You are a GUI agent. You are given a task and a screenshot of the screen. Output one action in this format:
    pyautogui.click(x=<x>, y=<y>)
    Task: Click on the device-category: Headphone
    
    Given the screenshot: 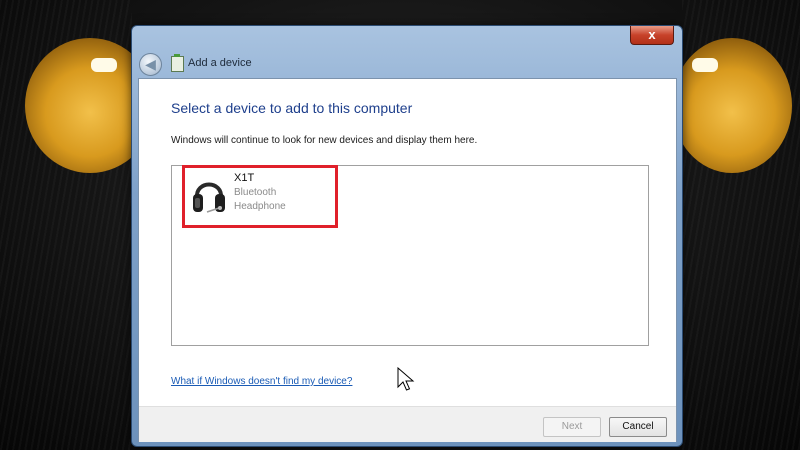 What is the action you would take?
    pyautogui.click(x=260, y=206)
    